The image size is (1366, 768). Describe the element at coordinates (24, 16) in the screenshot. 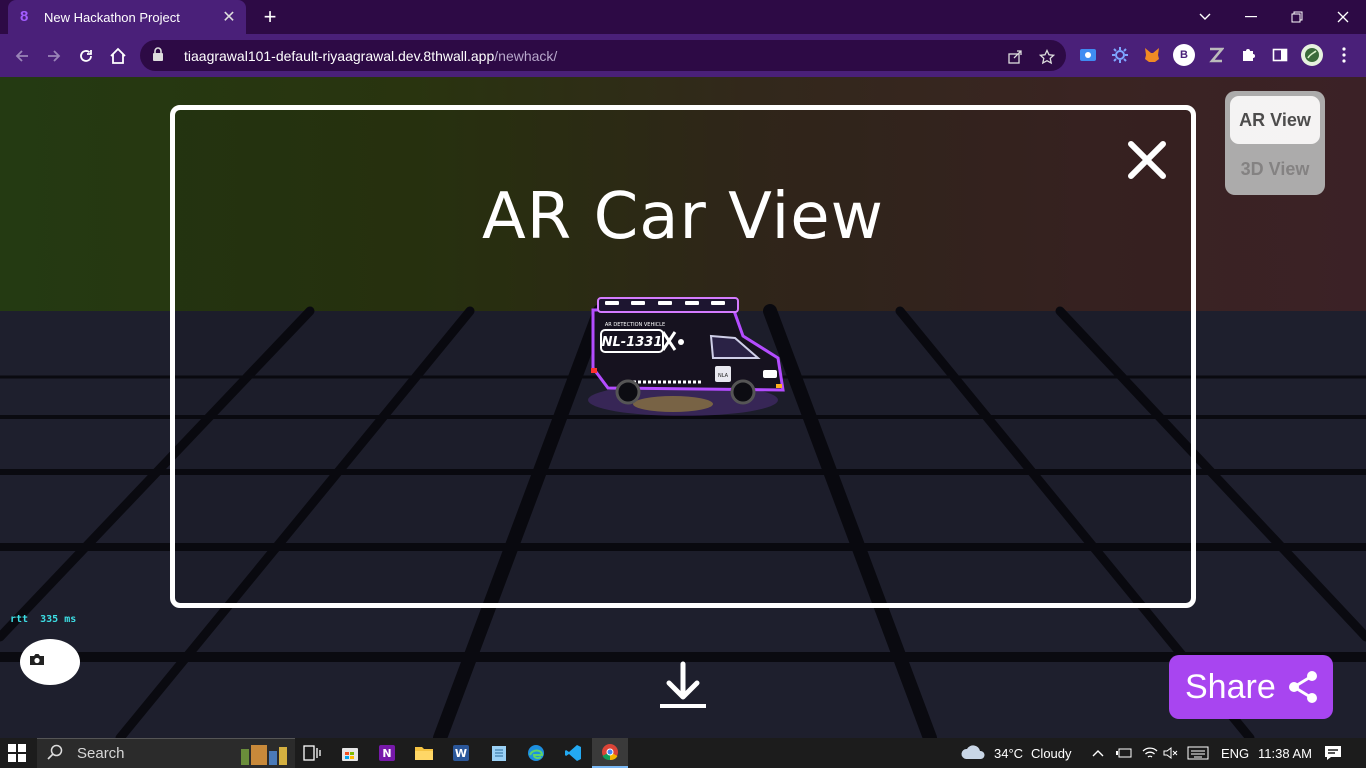

I see `8thwall-favicon-icon: 8` at that location.